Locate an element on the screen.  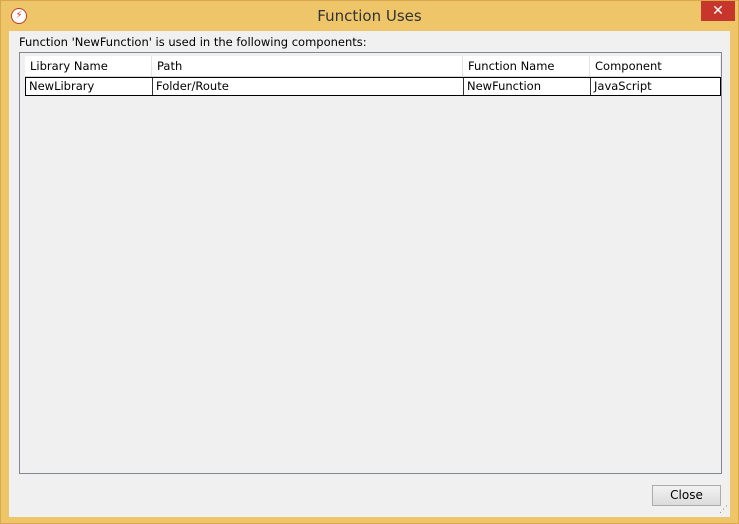
close-window-button: ✕ is located at coordinates (718, 11).